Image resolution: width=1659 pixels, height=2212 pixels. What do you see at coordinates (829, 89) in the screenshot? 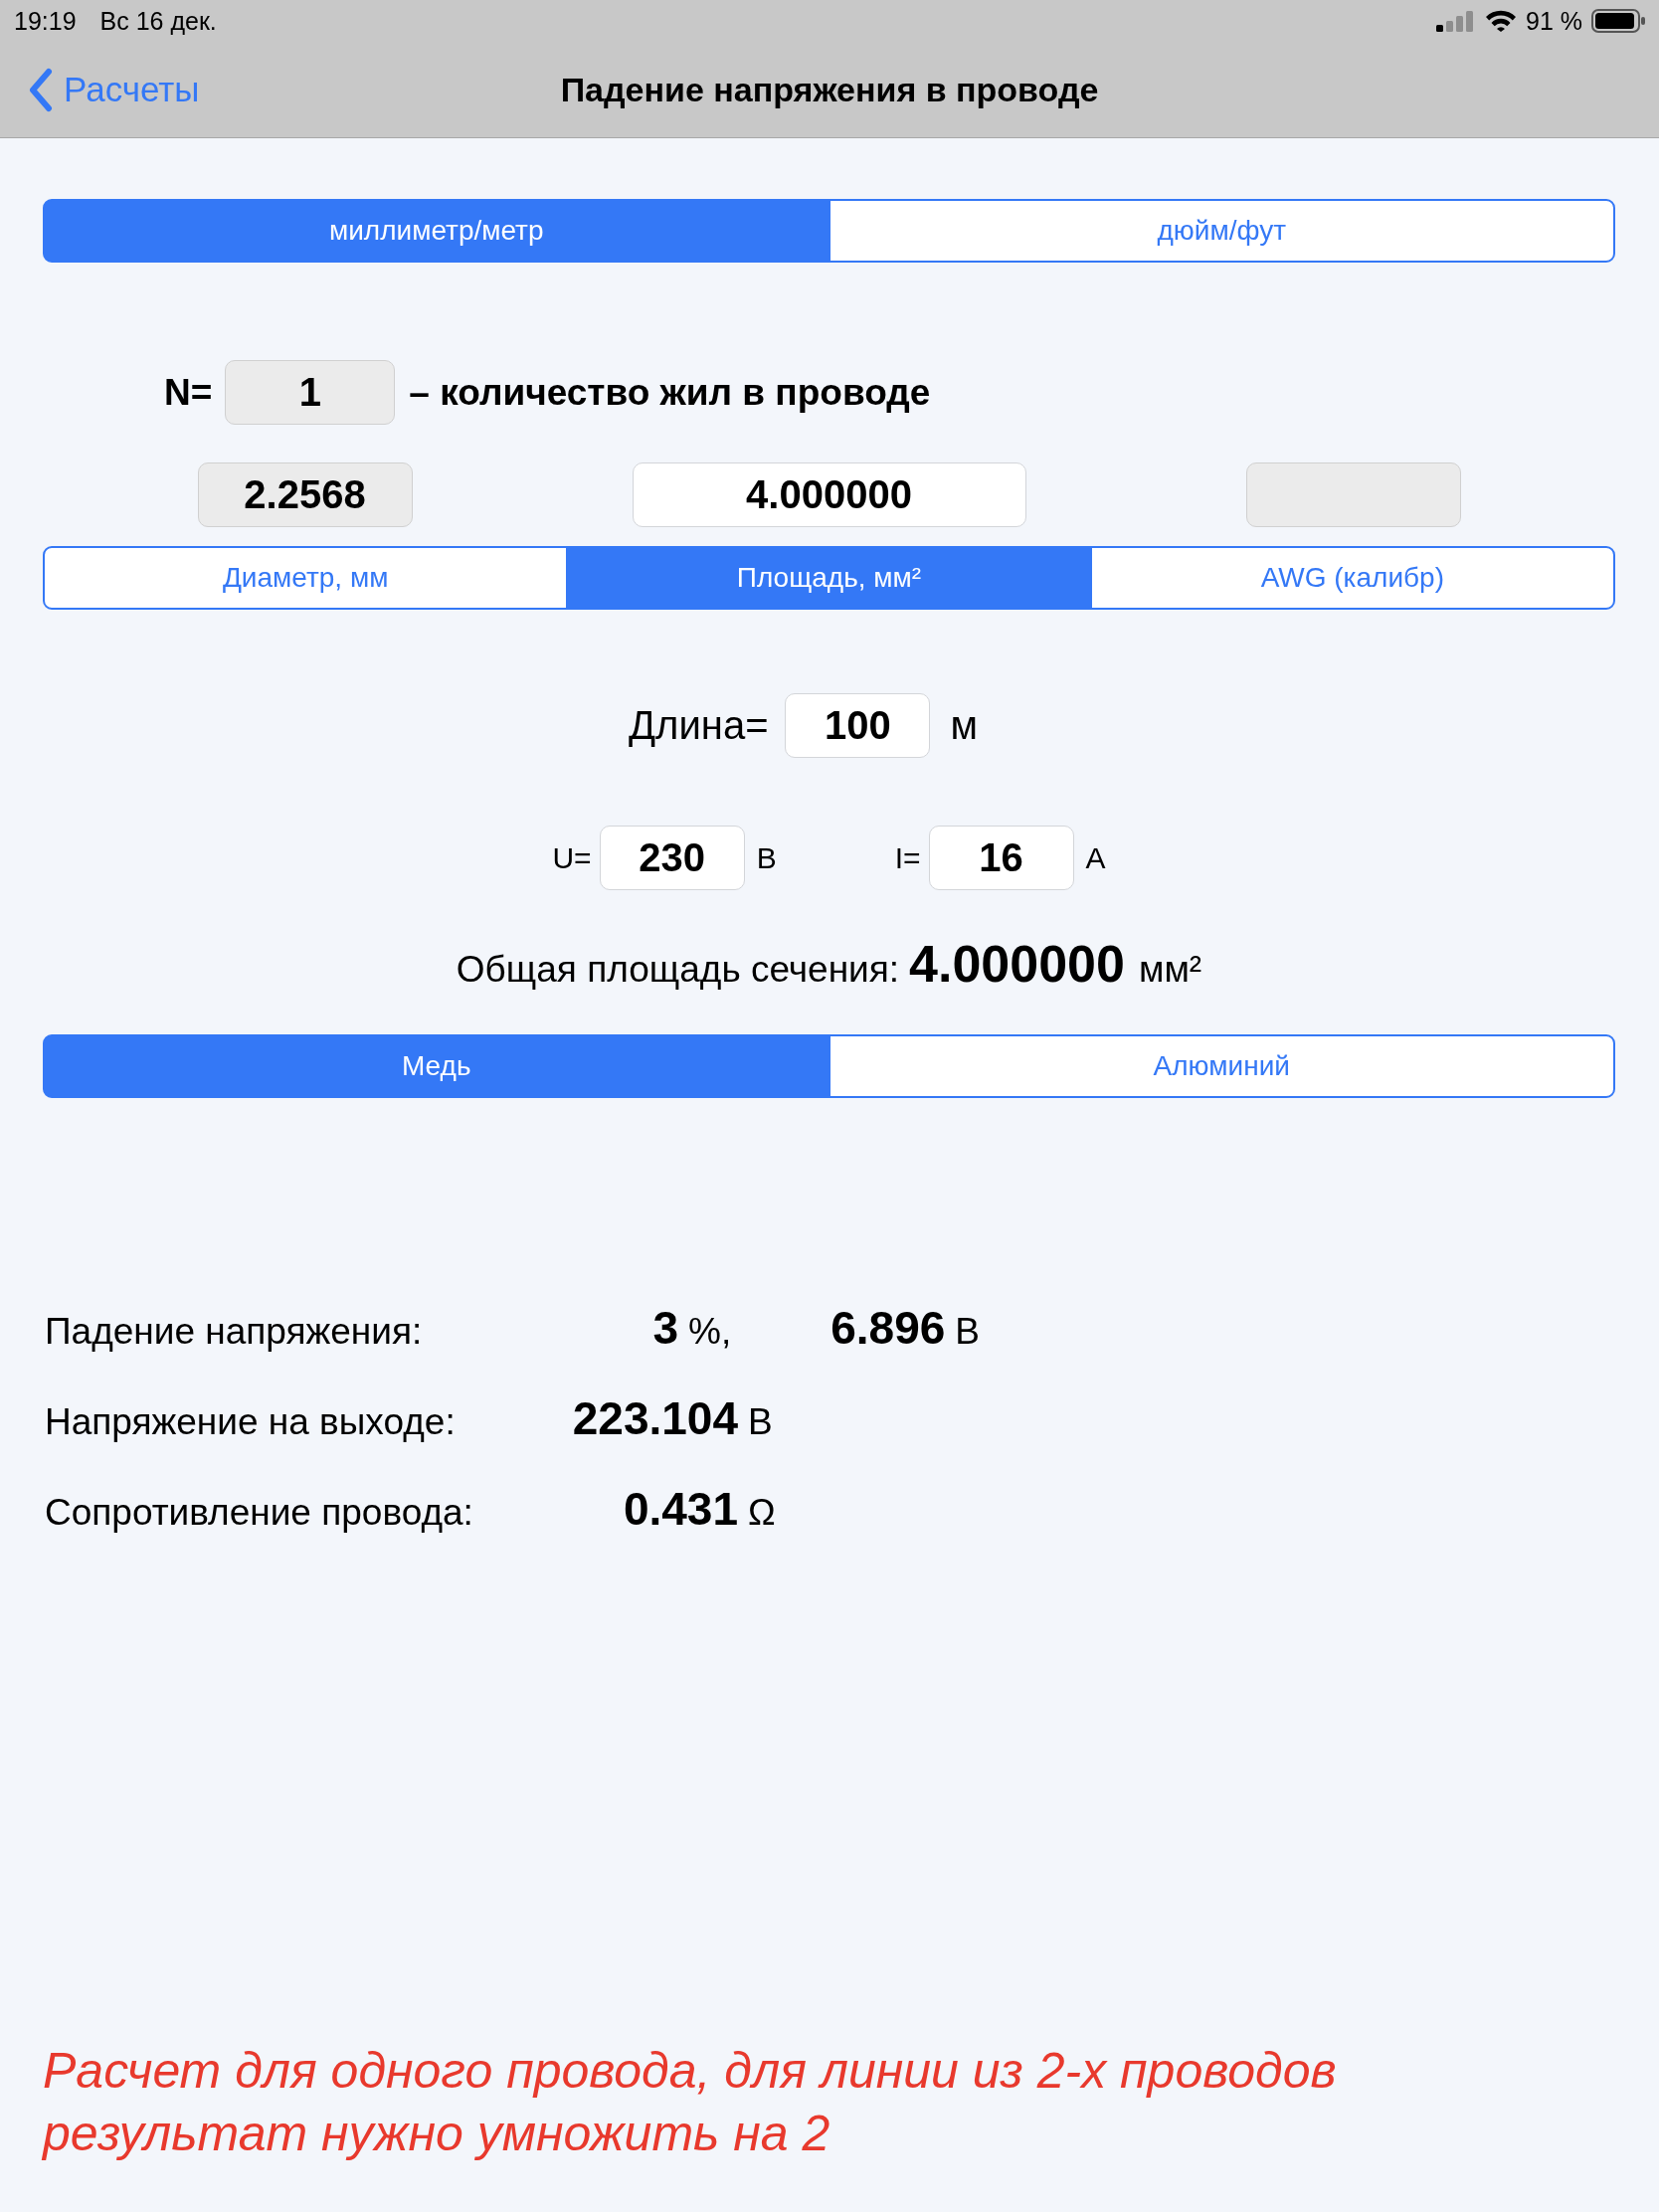
I see `screen-title: Падение напряжения в проводе` at bounding box center [829, 89].